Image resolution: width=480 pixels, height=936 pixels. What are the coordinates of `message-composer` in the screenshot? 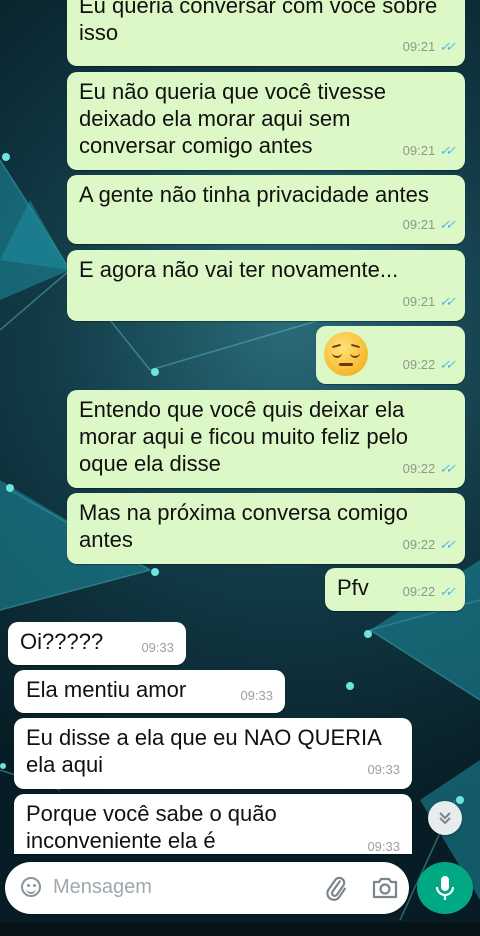 It's located at (207, 888).